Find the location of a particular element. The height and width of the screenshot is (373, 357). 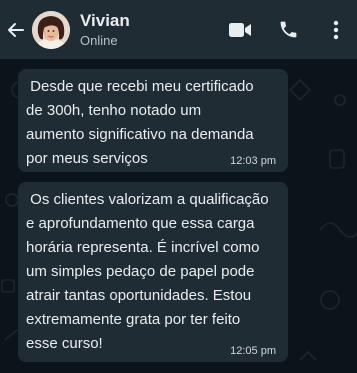

more-options-icon is located at coordinates (336, 29).